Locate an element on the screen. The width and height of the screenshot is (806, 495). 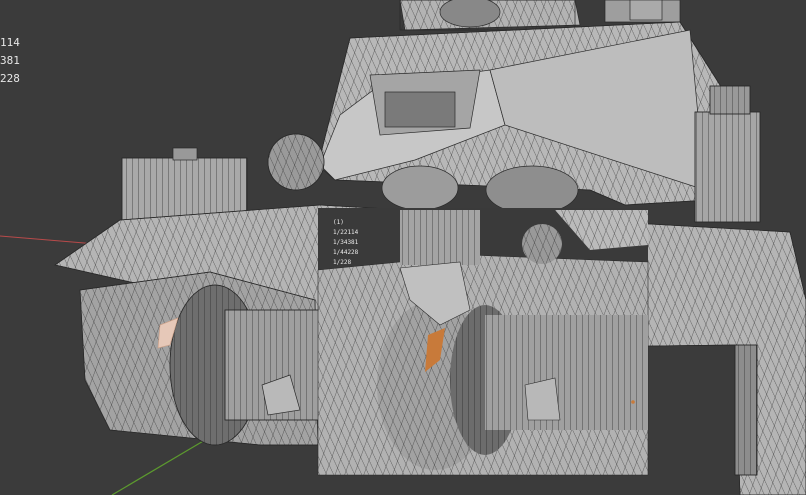
inset-stats-line: 1/34381 is located at coordinates (346, 242).